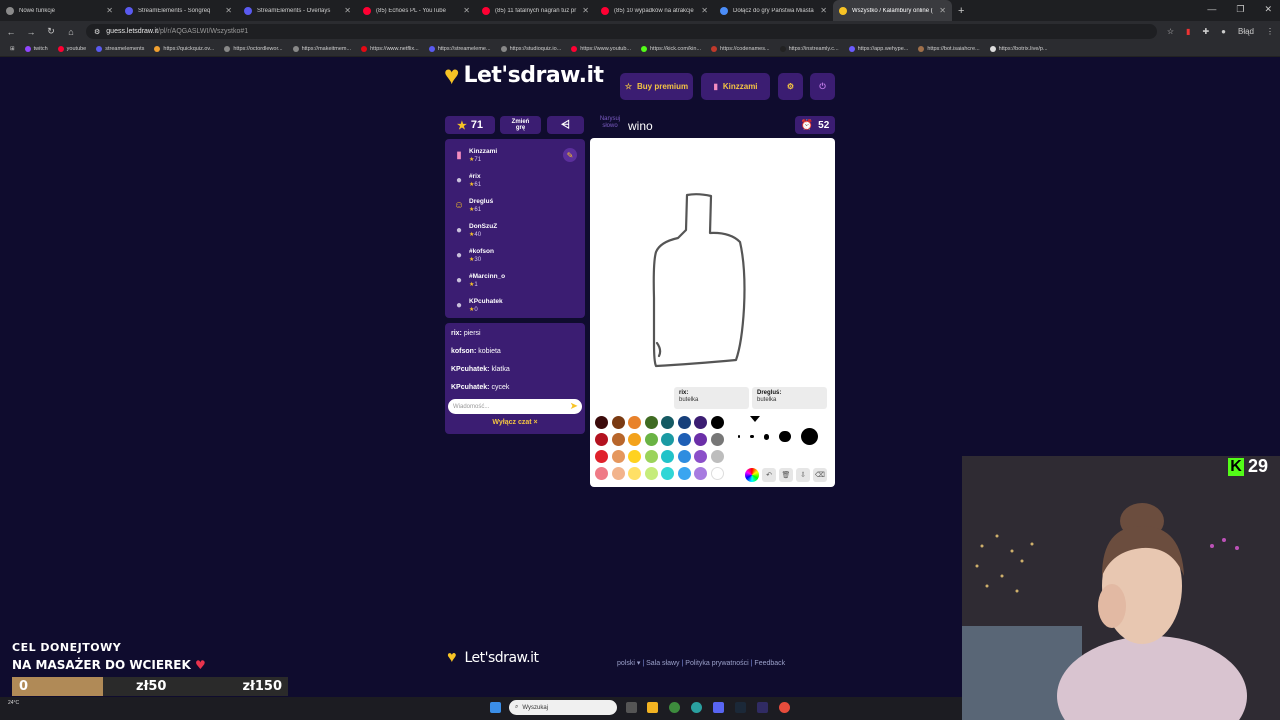 The width and height of the screenshot is (1280, 720). I want to click on bookmark-star-icon: ☆, so click(1170, 31).